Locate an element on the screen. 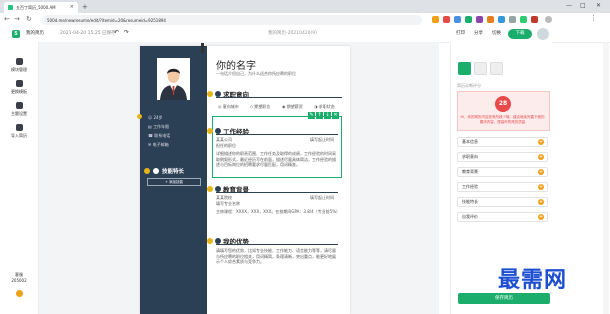  work-role: 担任的职位 is located at coordinates (226, 146).